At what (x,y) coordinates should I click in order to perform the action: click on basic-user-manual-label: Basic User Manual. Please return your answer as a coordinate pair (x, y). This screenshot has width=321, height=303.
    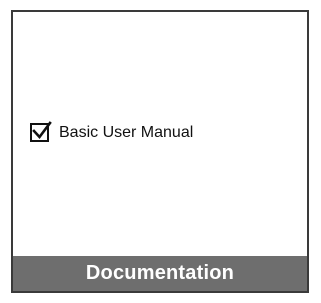
    Looking at the image, I should click on (126, 132).